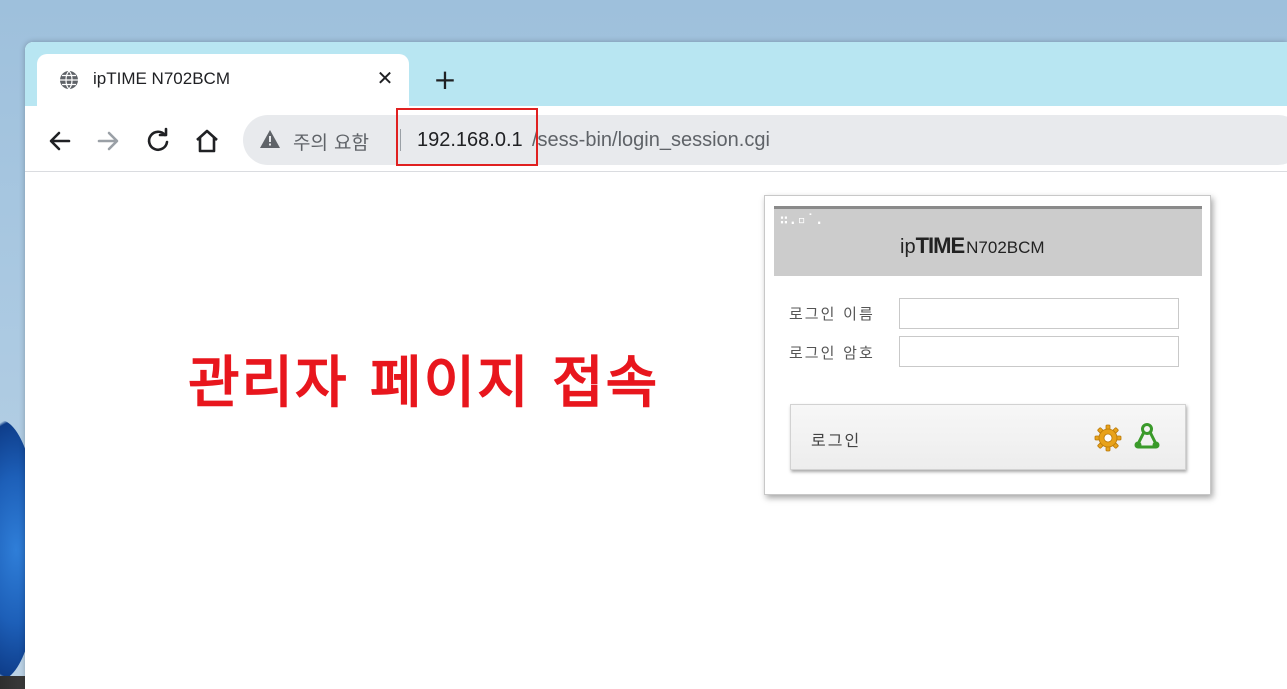 This screenshot has width=1287, height=689. Describe the element at coordinates (1039, 351) in the screenshot. I see `password-field` at that location.